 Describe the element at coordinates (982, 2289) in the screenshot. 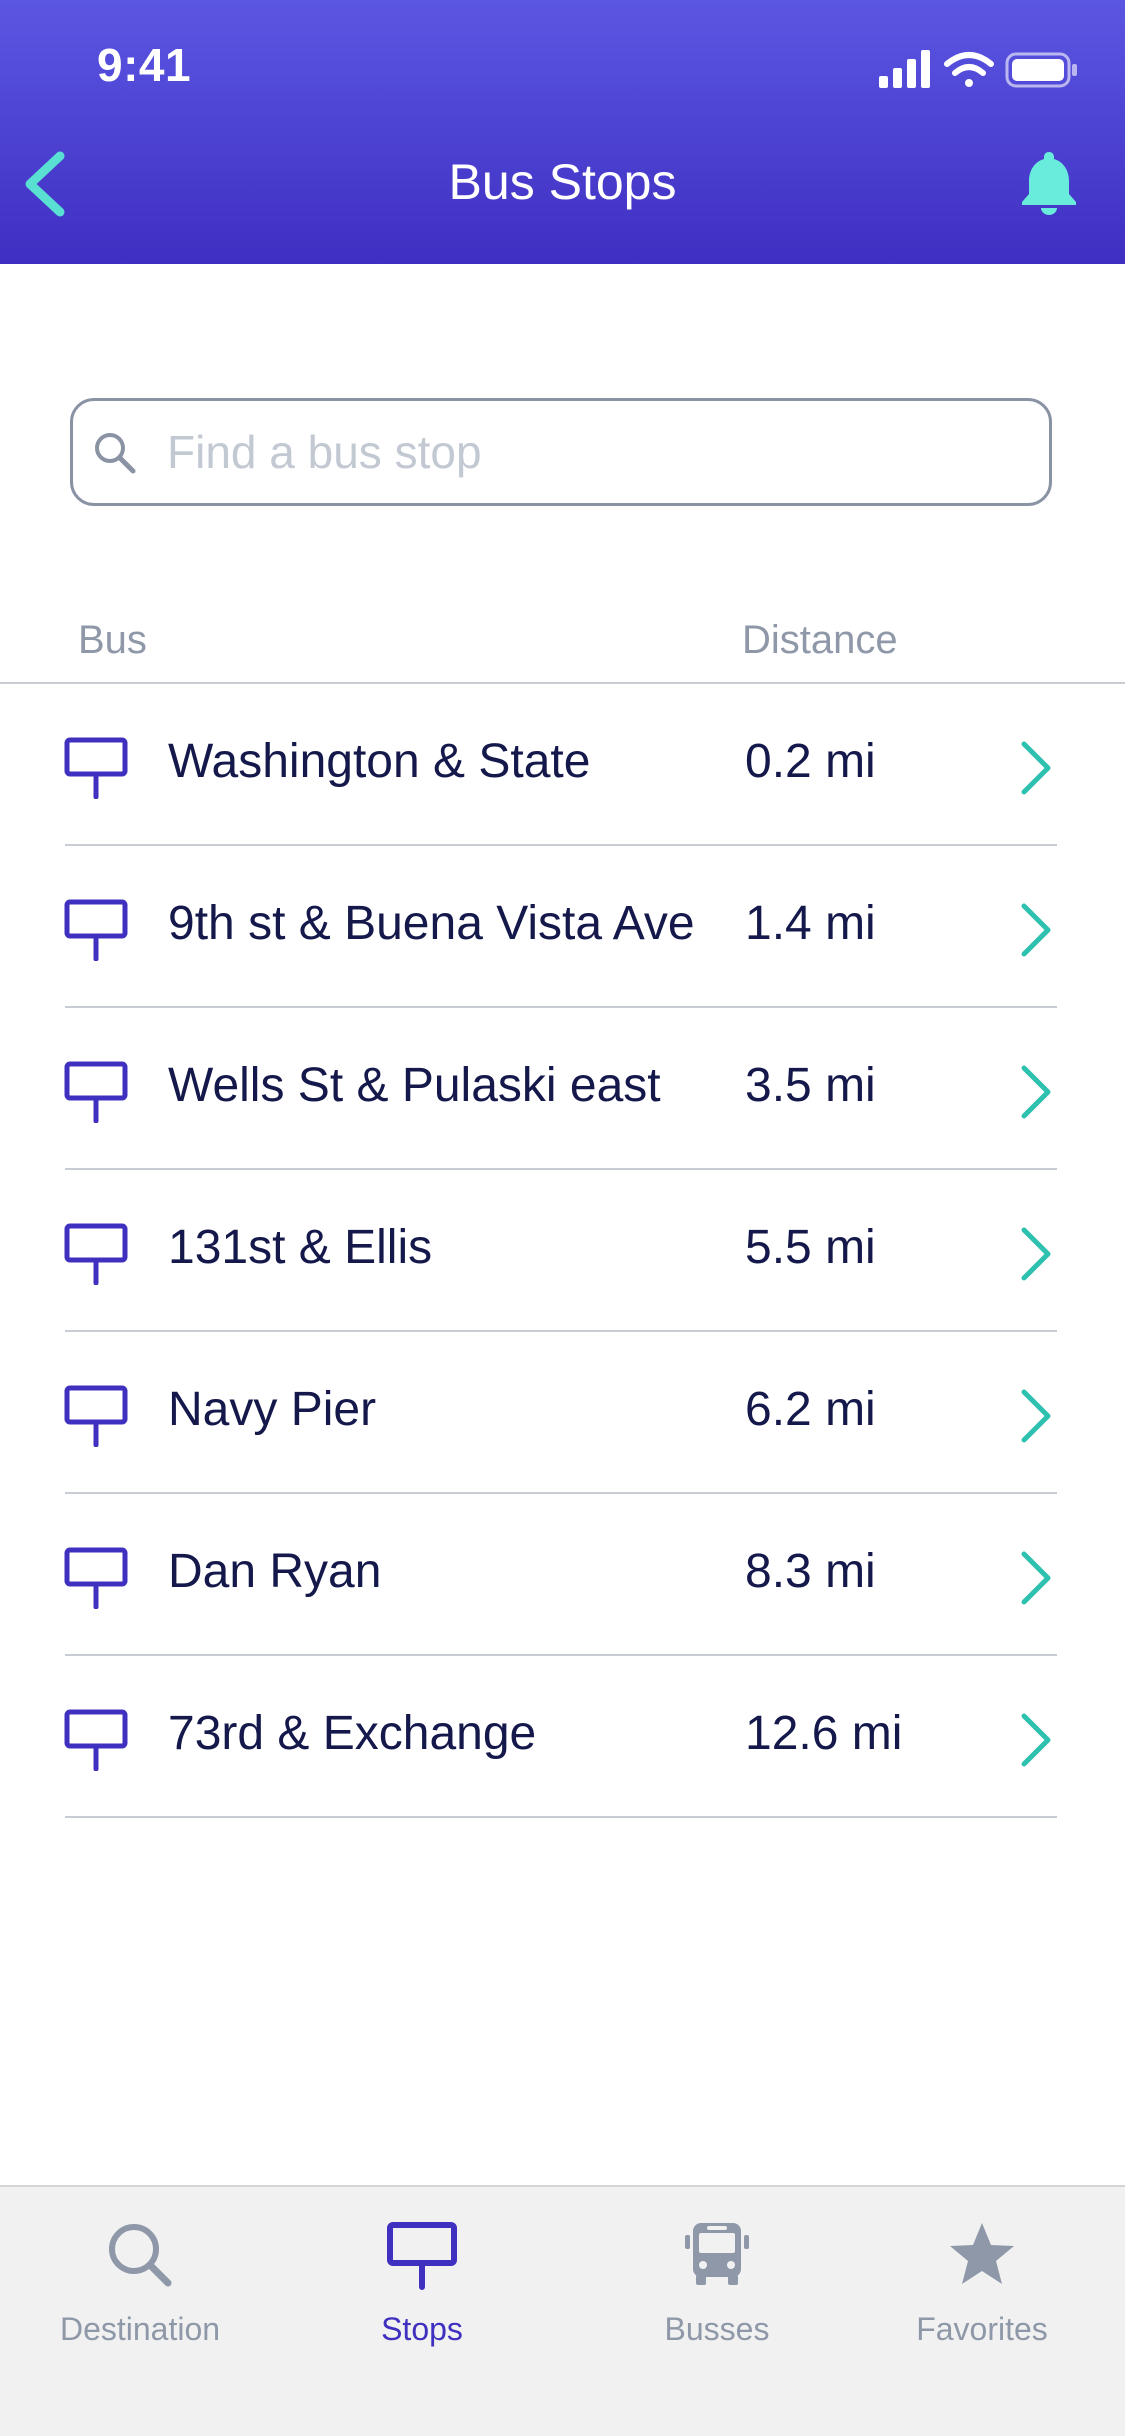

I see `tab-favorites: Favorites` at that location.